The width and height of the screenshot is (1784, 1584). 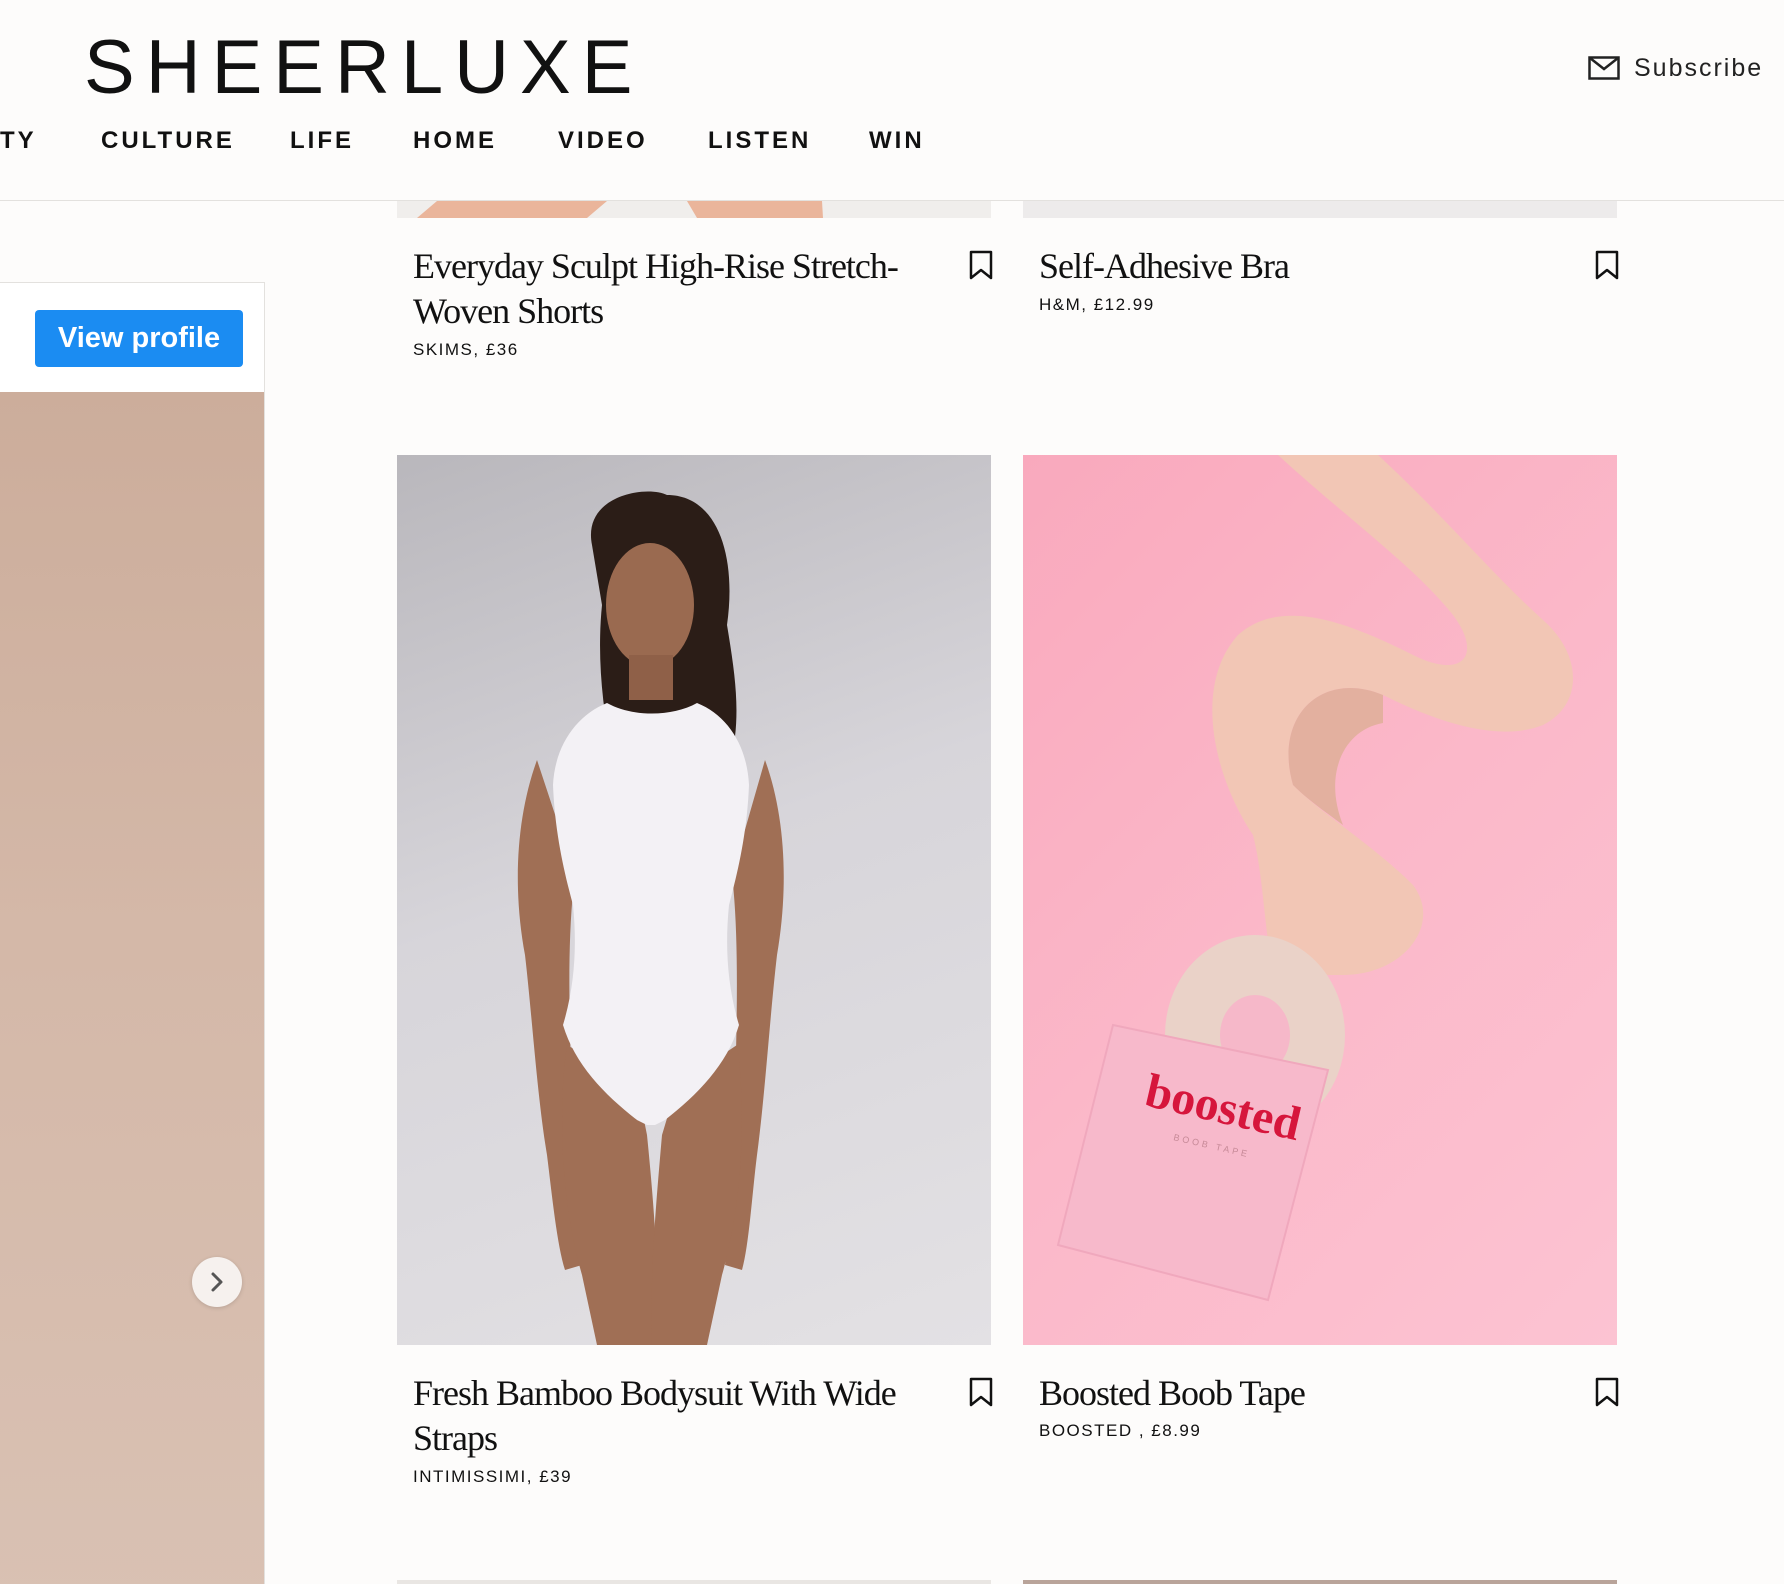 What do you see at coordinates (663, 1416) in the screenshot?
I see `product-title: Fresh Bamboo Bodysuit With Wide Straps` at bounding box center [663, 1416].